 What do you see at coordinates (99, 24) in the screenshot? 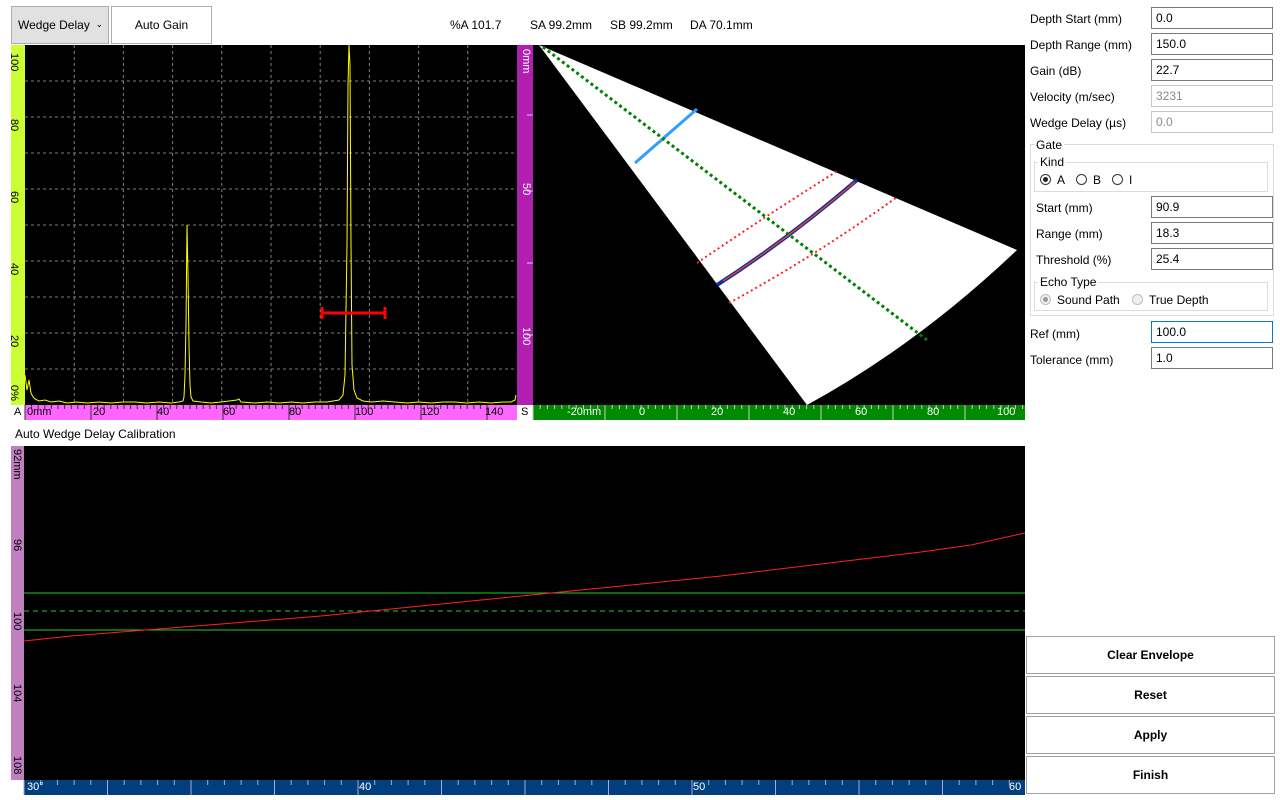
I see `chevron-down-icon: ⌄` at bounding box center [99, 24].